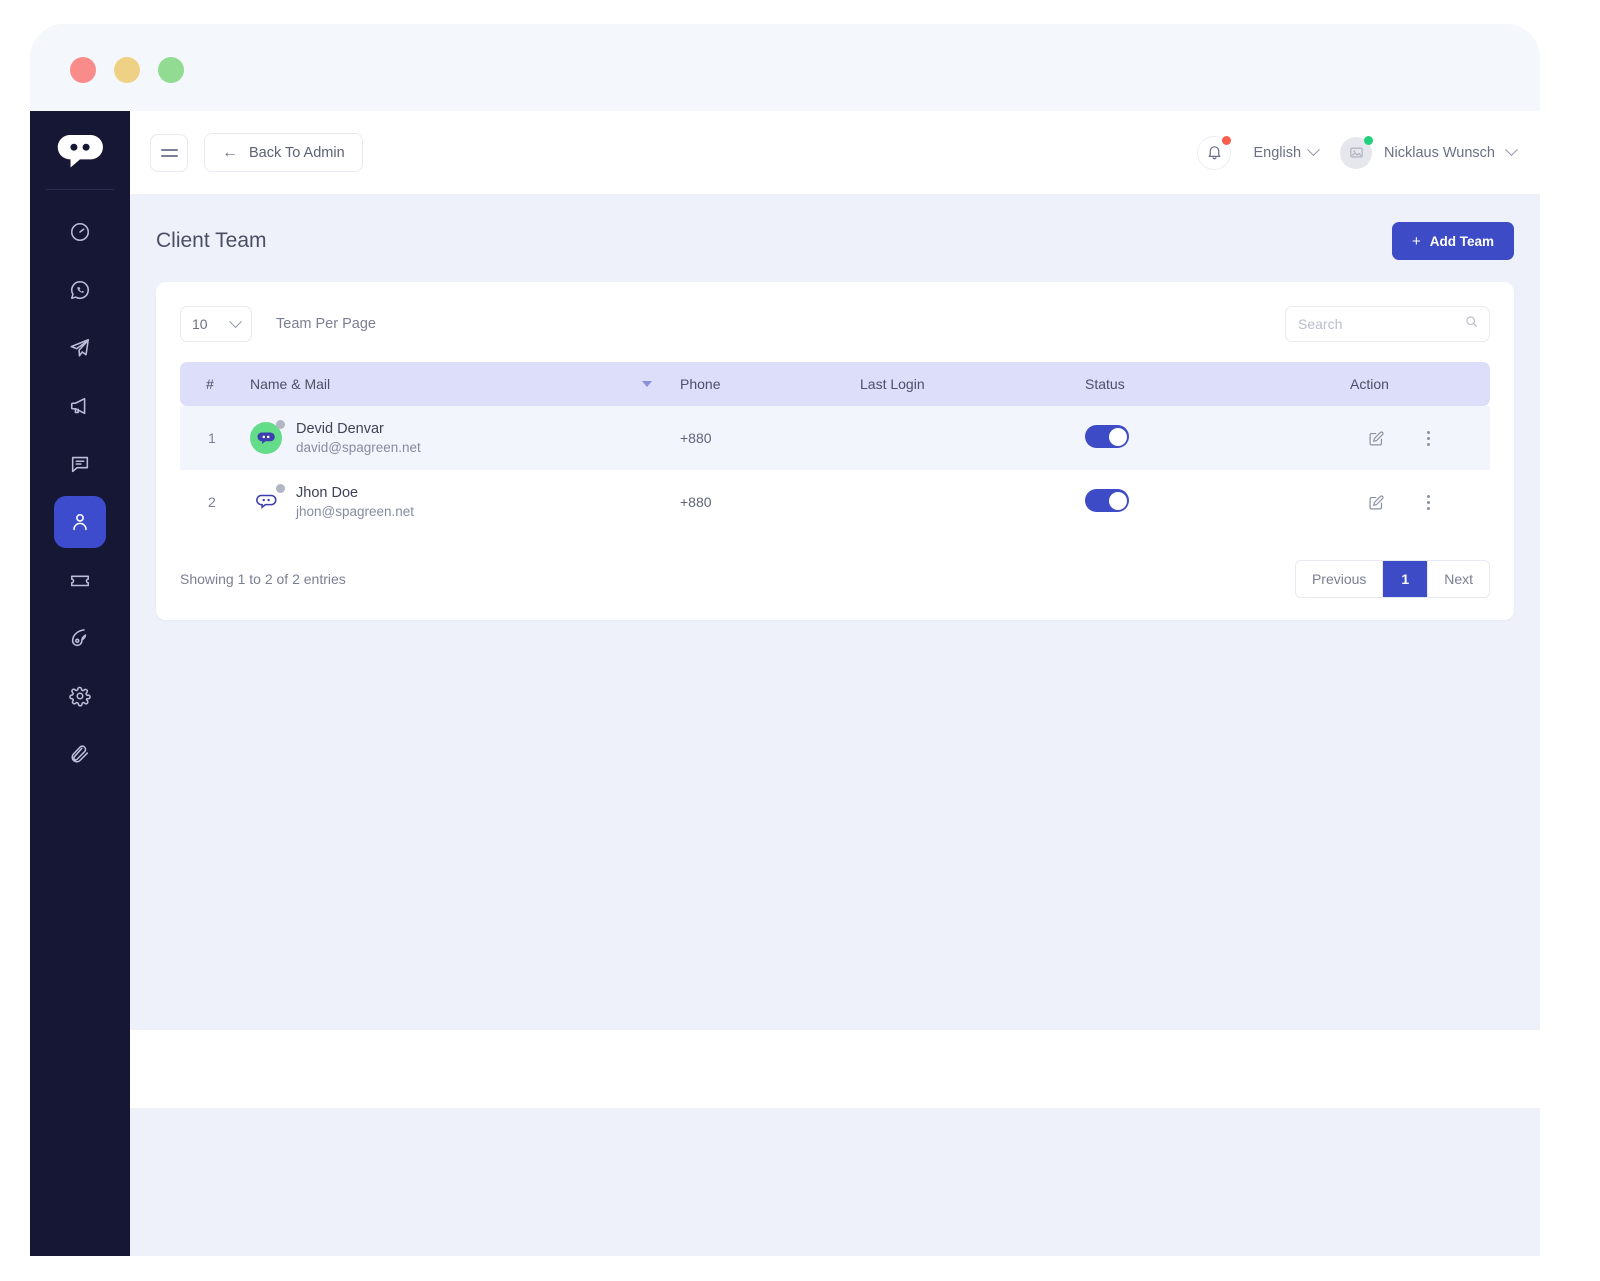  Describe the element at coordinates (210, 384) in the screenshot. I see `column-header-num: #` at that location.